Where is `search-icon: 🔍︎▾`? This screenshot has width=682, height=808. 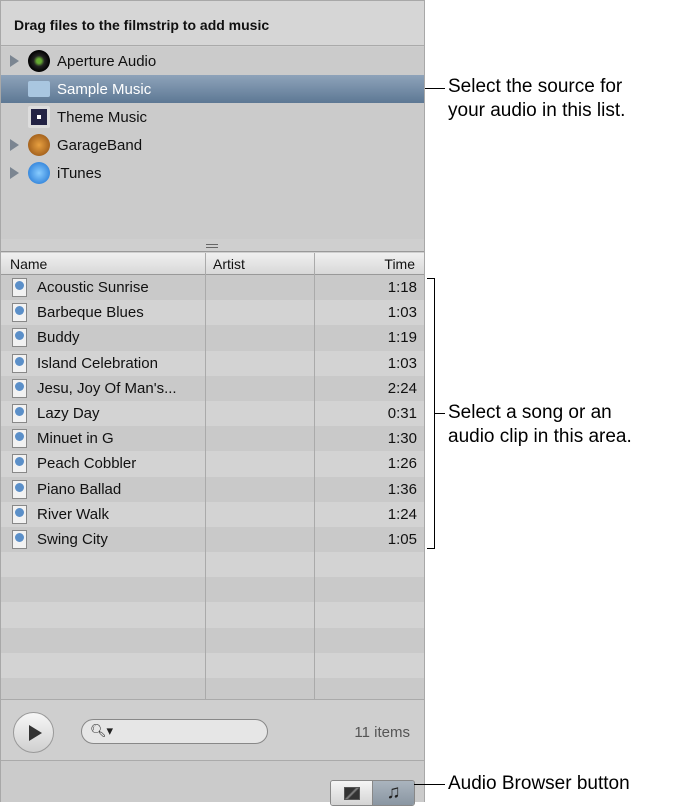
search-icon: 🔍︎▾ is located at coordinates (101, 730).